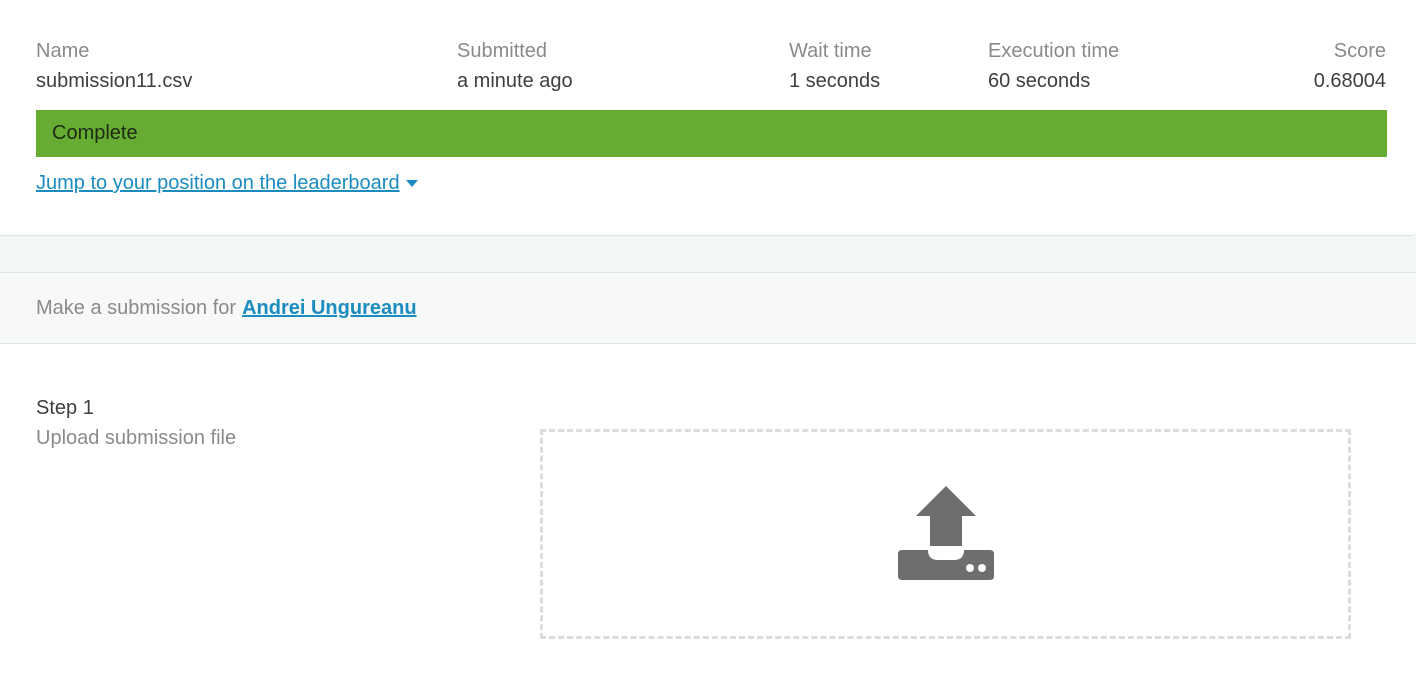 The height and width of the screenshot is (677, 1416). Describe the element at coordinates (114, 81) in the screenshot. I see `submission-filename: submission11.csv` at that location.